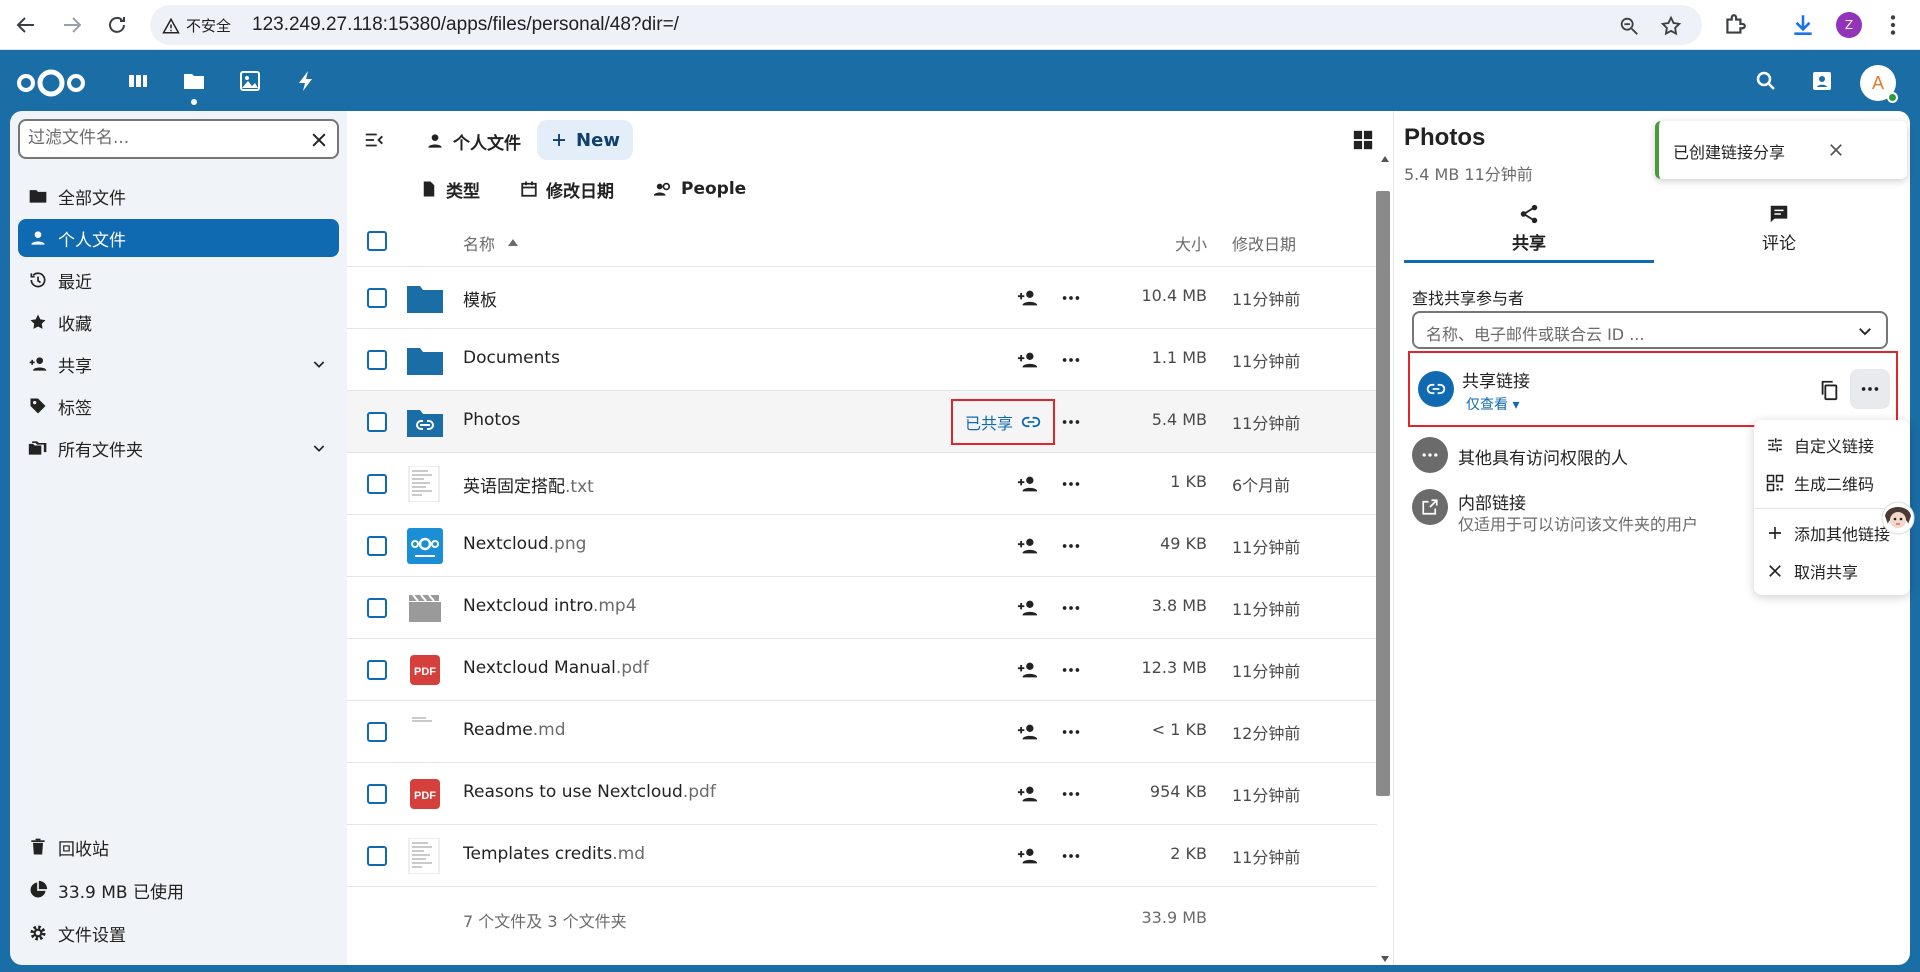 The width and height of the screenshot is (1920, 972). Describe the element at coordinates (319, 140) in the screenshot. I see `clear-filter-icon` at that location.